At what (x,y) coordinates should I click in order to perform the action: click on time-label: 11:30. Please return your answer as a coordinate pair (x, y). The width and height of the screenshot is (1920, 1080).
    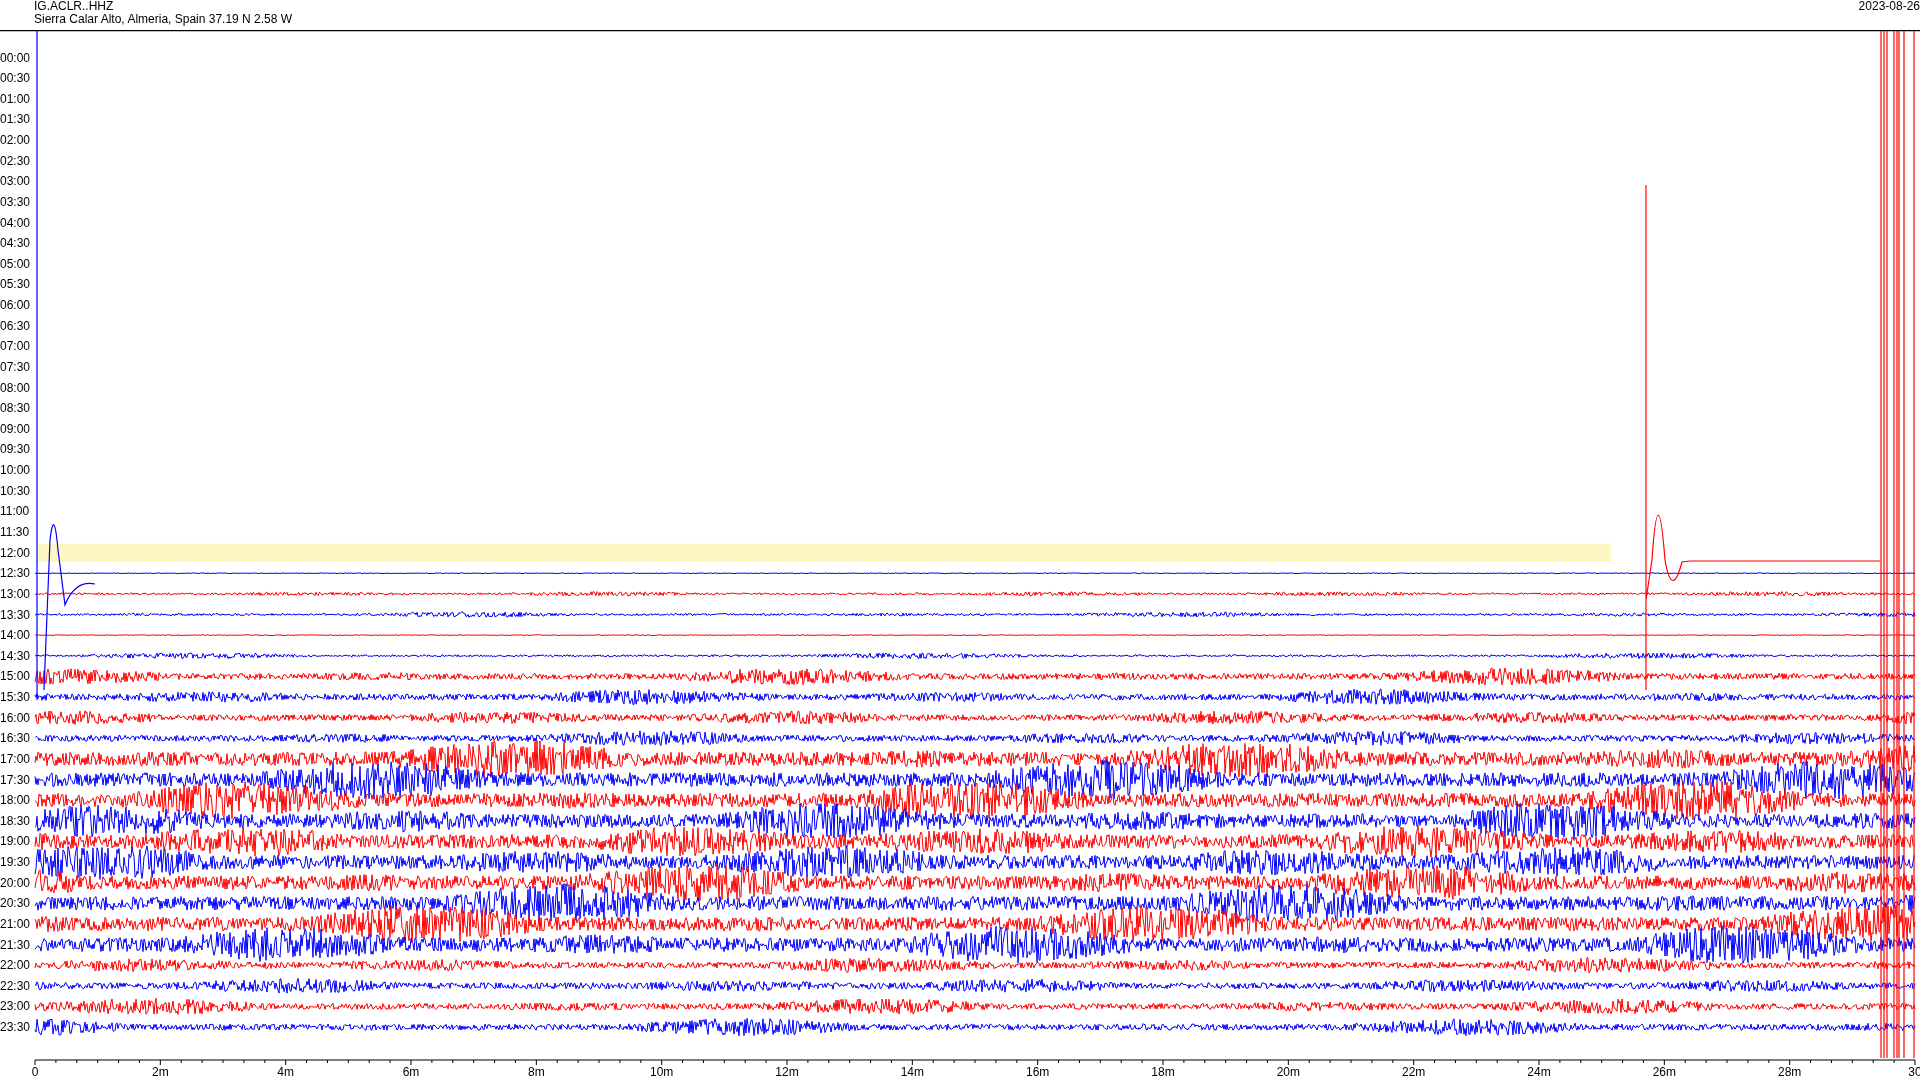
    Looking at the image, I should click on (15, 532).